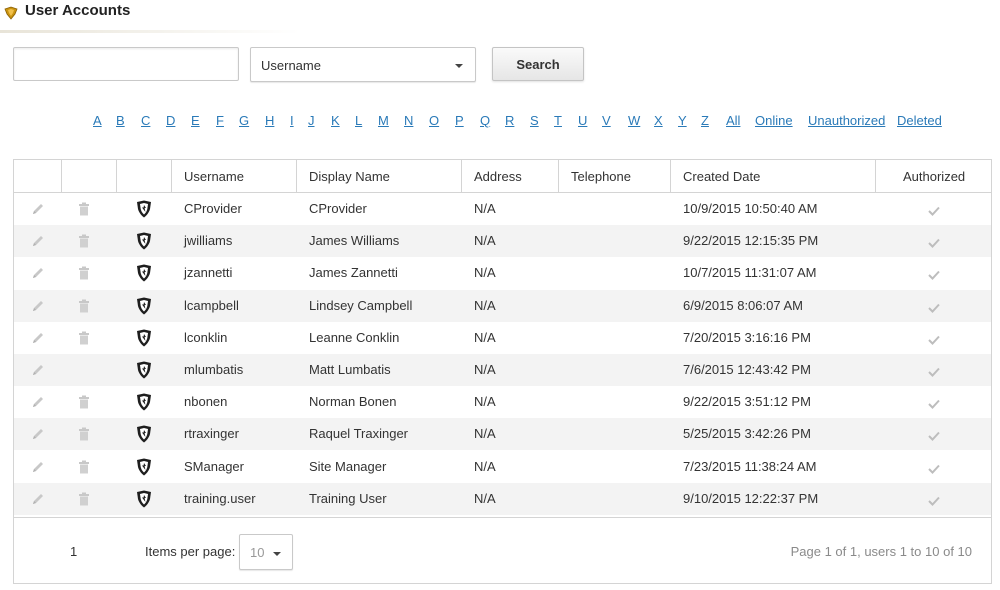 This screenshot has height=590, width=1000. What do you see at coordinates (211, 305) in the screenshot?
I see `username-cell: lcampbell` at bounding box center [211, 305].